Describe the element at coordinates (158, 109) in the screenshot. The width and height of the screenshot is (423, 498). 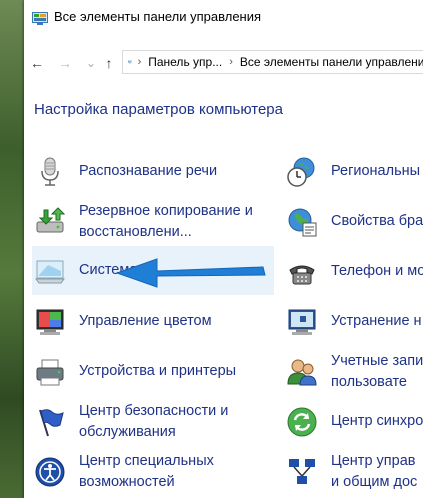
I see `page-heading: Настройка параметров компьютера` at that location.